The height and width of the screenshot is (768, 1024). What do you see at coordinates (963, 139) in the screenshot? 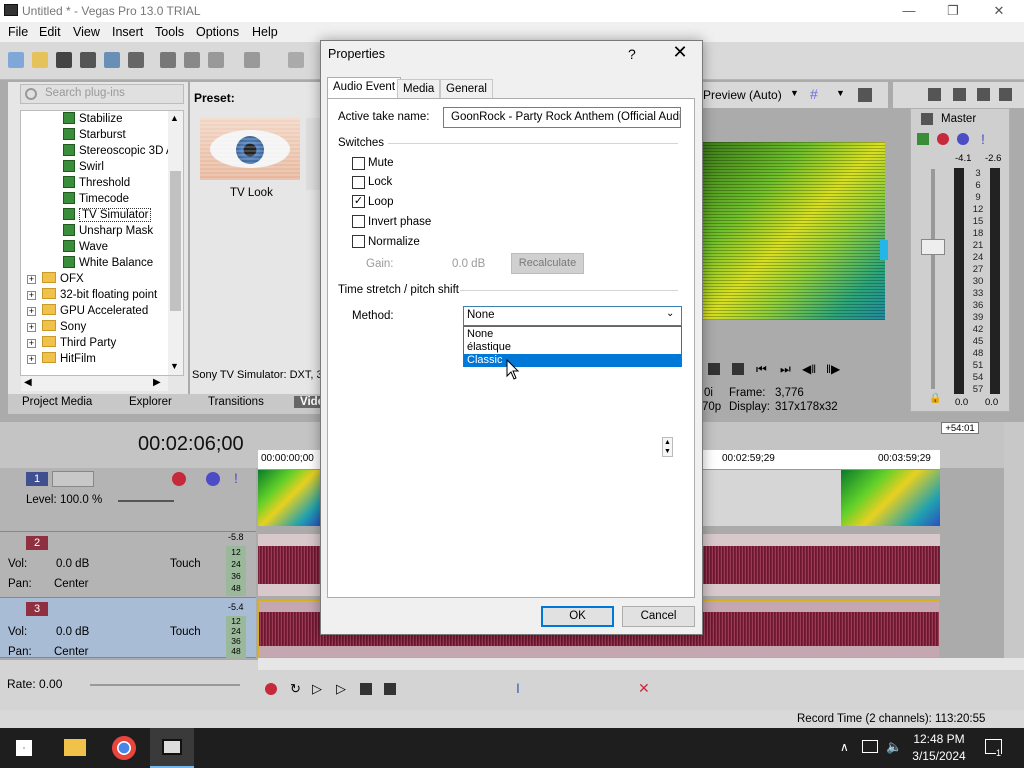
I see `master-mute-icon` at bounding box center [963, 139].